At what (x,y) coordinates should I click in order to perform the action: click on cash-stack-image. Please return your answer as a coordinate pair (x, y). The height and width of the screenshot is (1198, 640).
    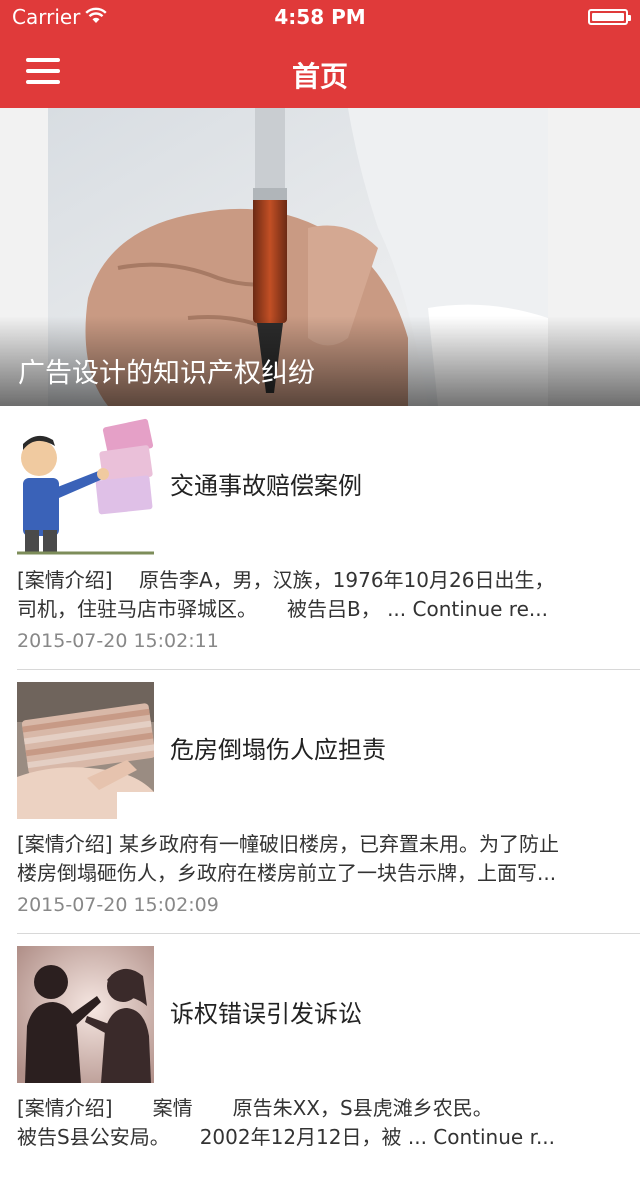
    Looking at the image, I should click on (85, 750).